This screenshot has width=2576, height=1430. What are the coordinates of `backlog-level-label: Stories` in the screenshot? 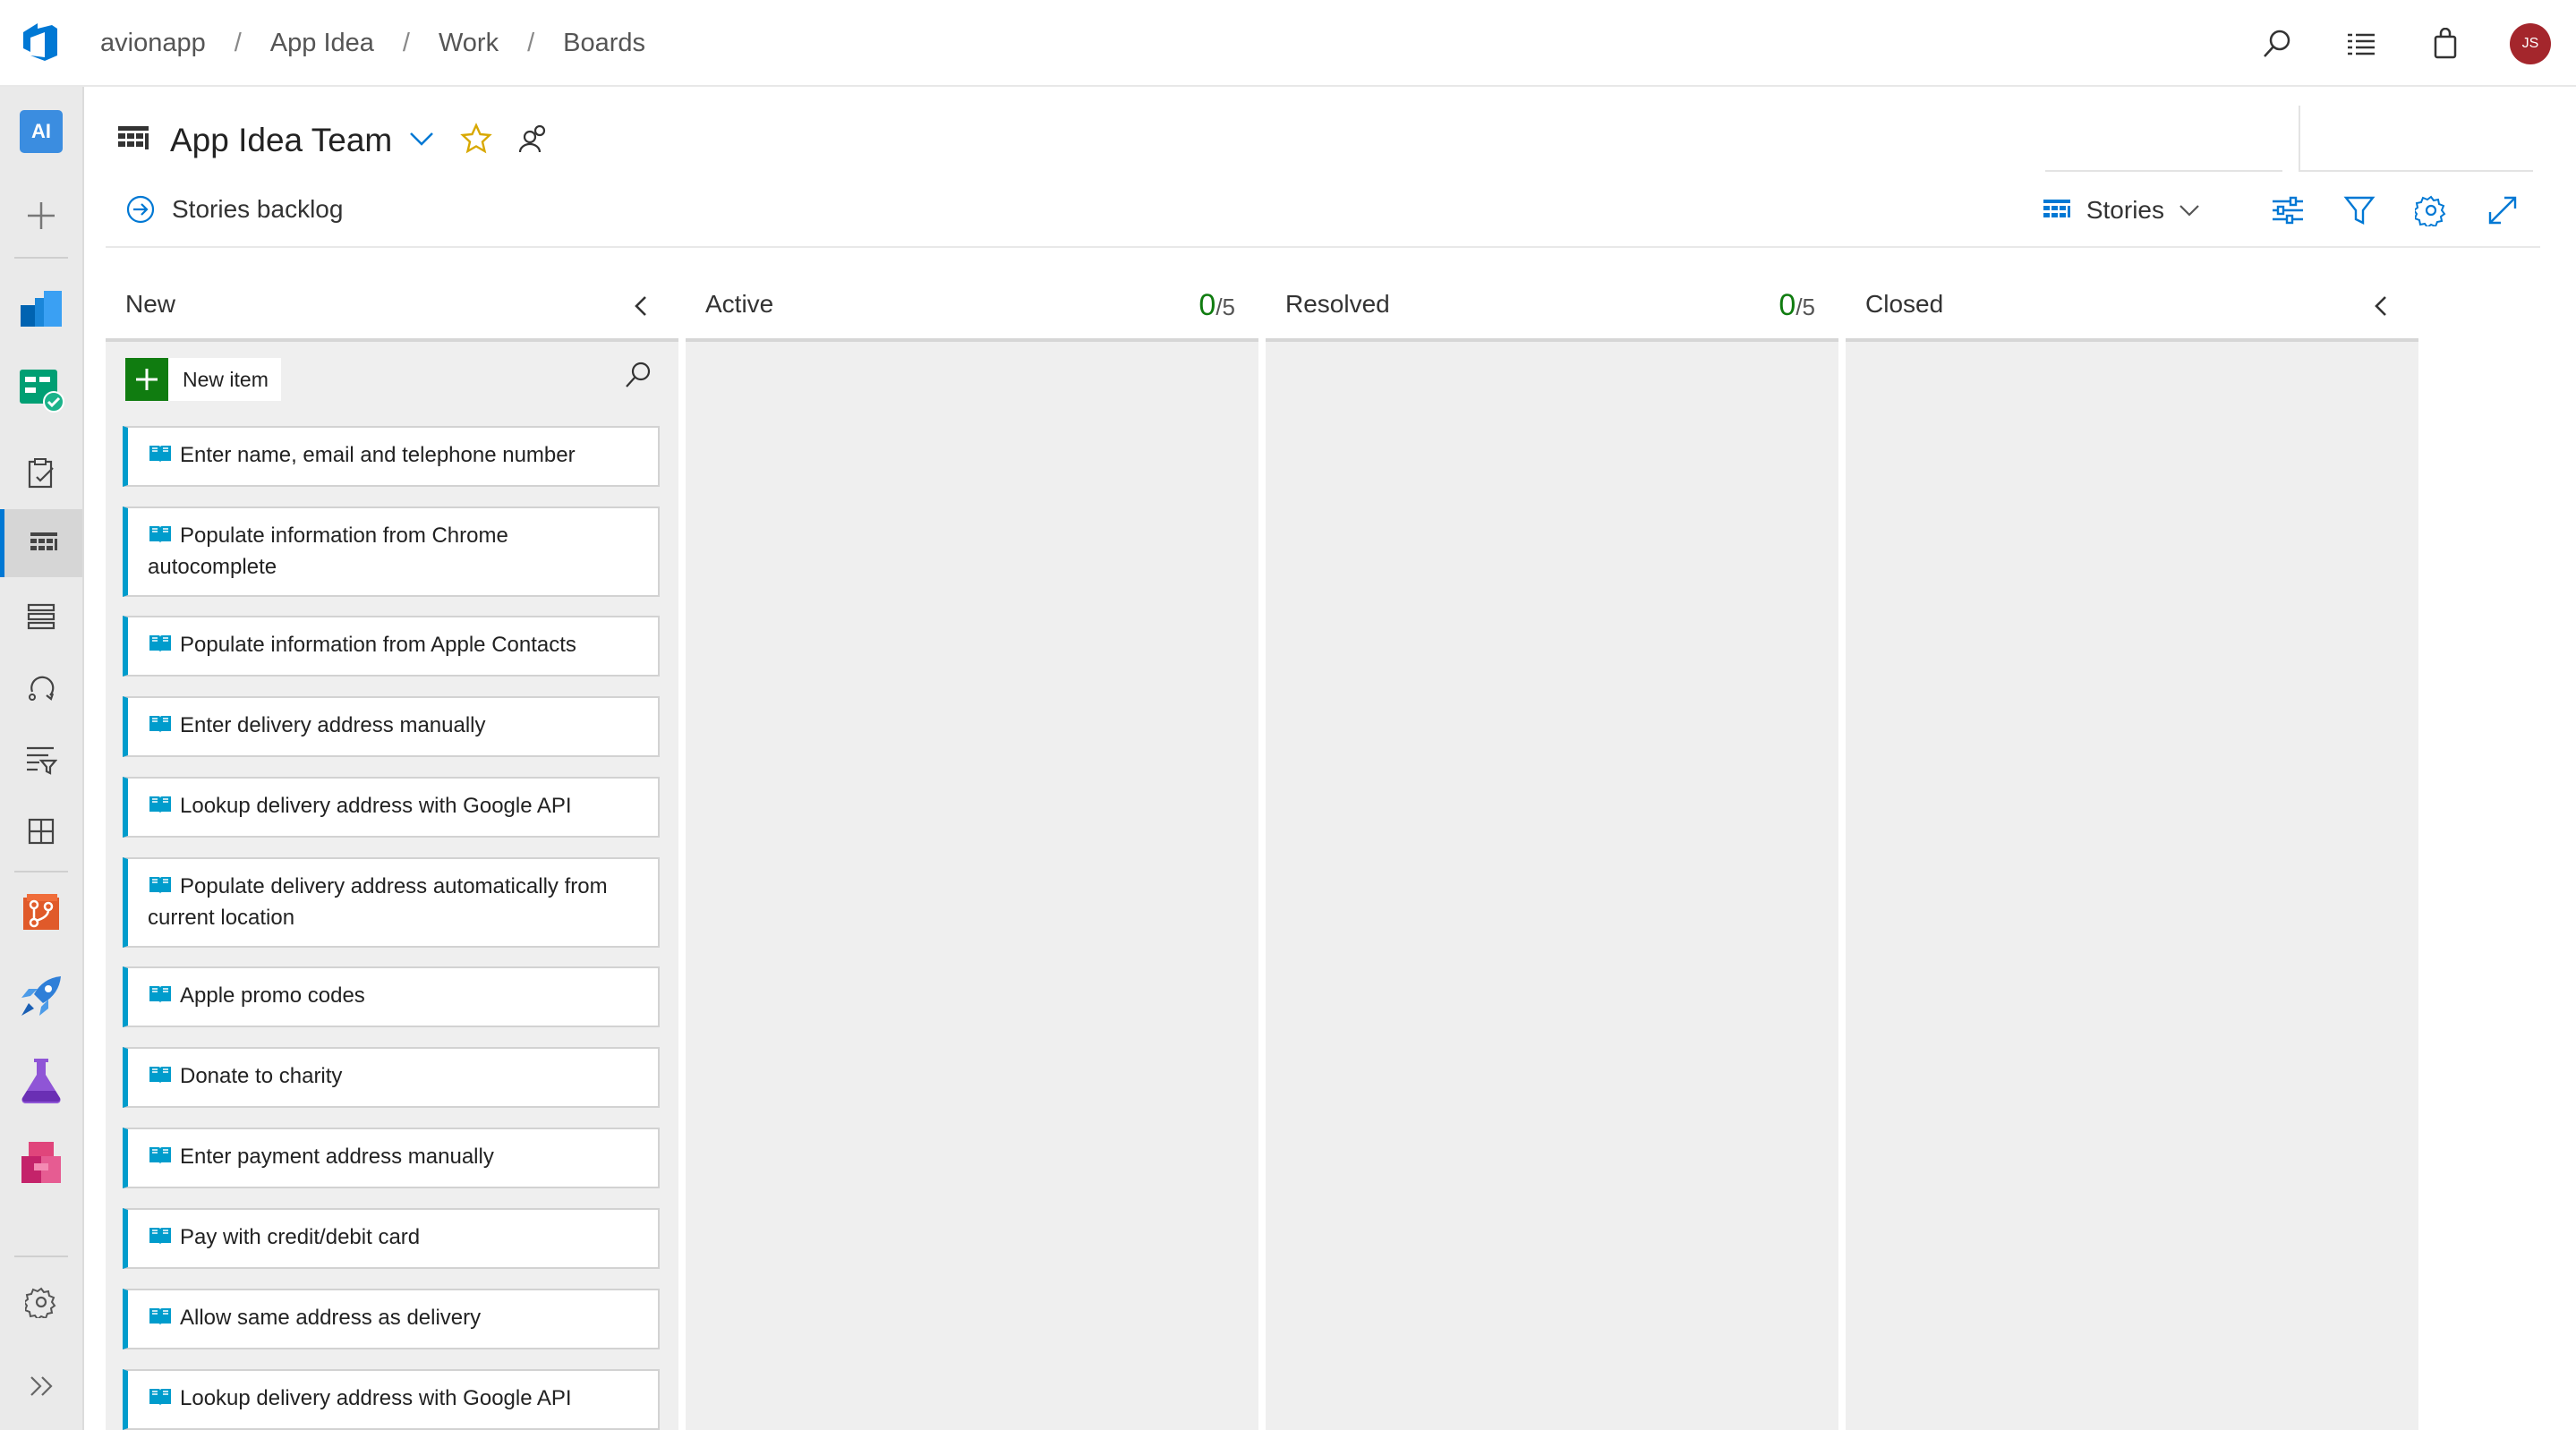 It's located at (2125, 210).